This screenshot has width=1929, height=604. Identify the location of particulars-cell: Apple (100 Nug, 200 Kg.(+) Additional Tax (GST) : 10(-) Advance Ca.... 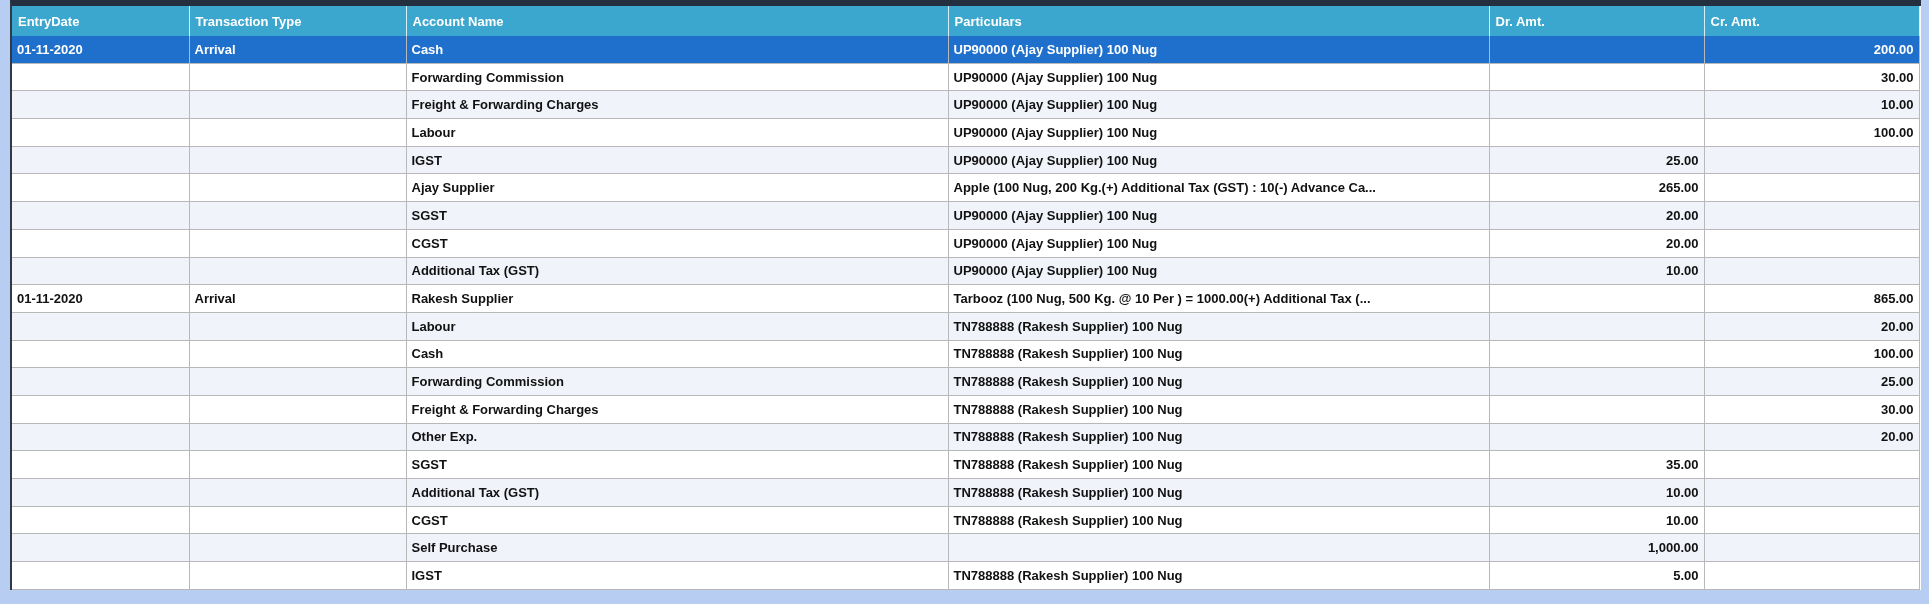
(1218, 187).